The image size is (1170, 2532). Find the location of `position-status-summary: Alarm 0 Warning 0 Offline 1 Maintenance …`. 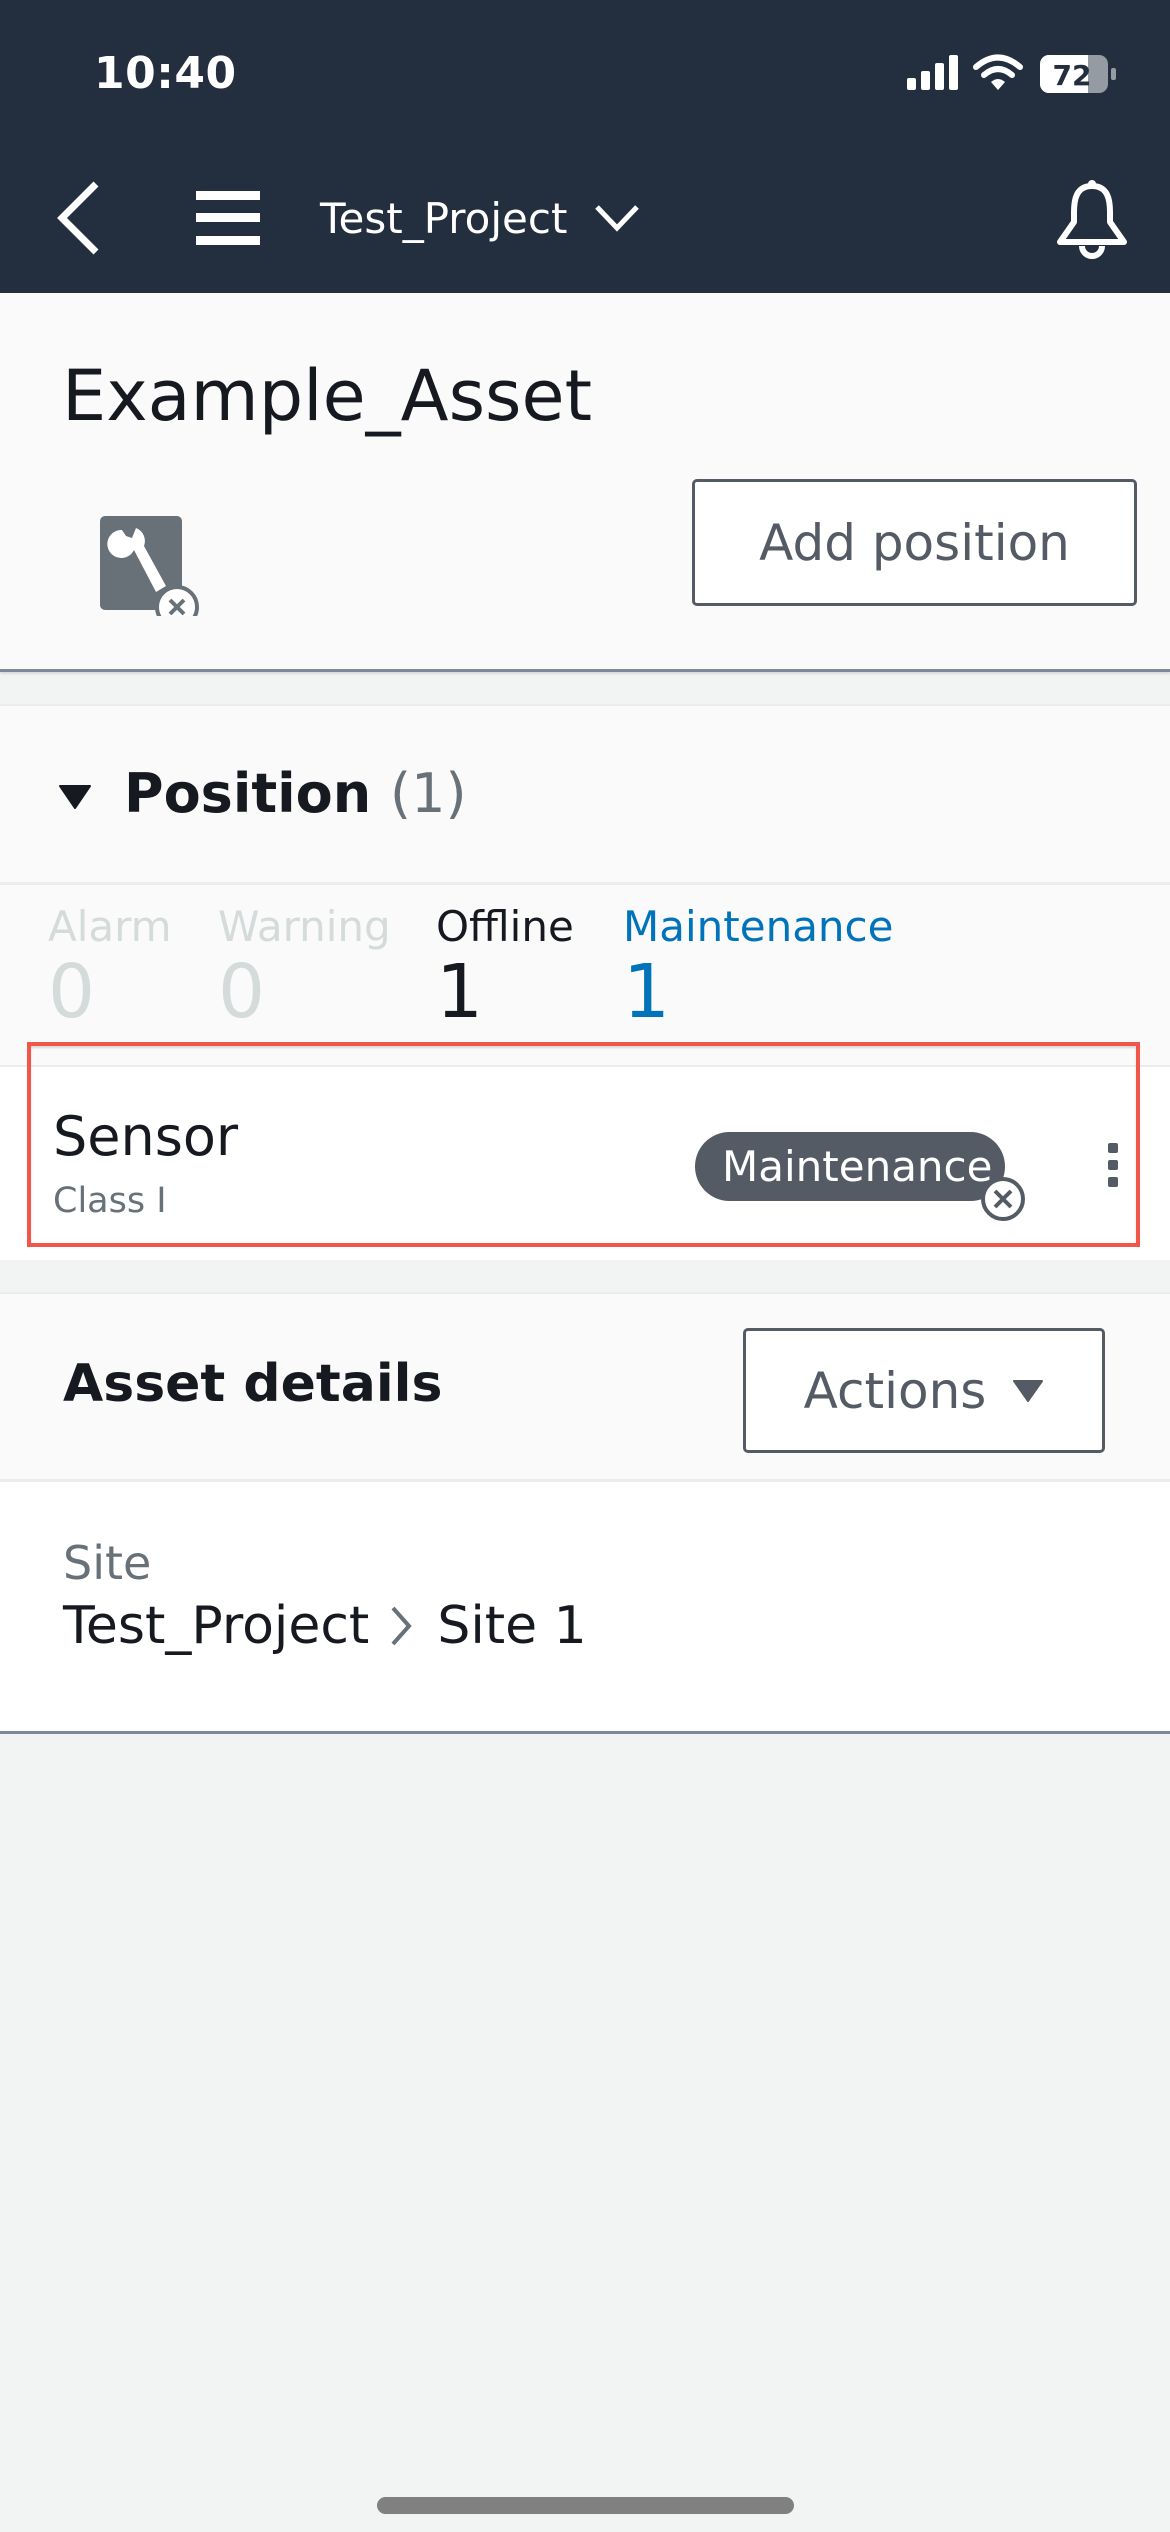

position-status-summary: Alarm 0 Warning 0 Offline 1 Maintenance … is located at coordinates (585, 966).